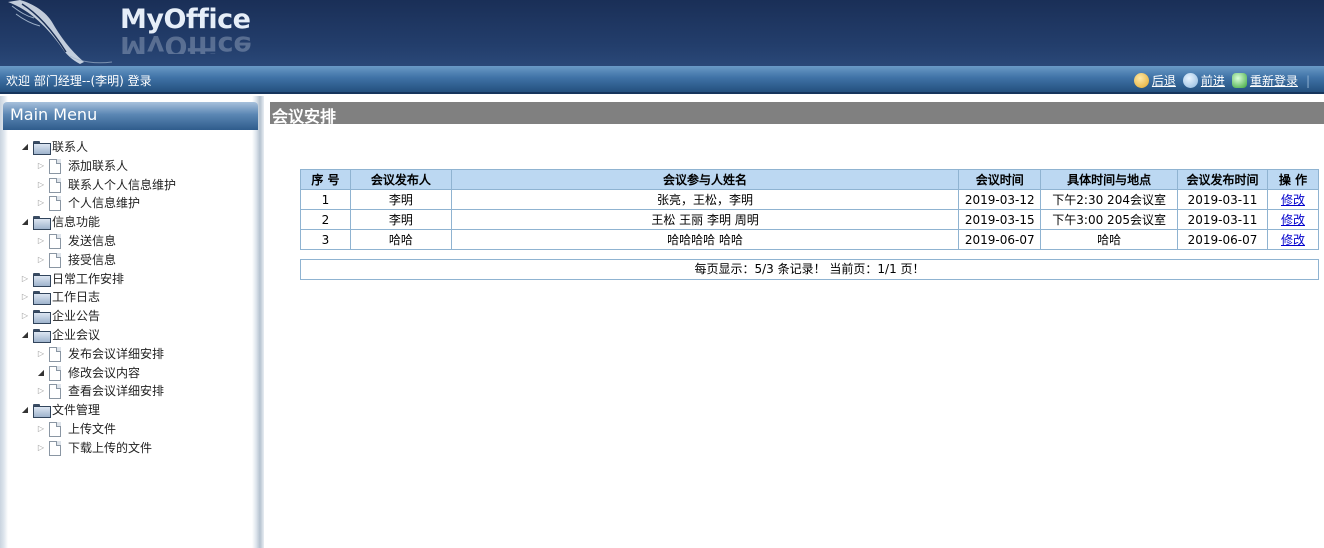 Image resolution: width=1324 pixels, height=548 pixels. What do you see at coordinates (54, 114) in the screenshot?
I see `main-menu-title: Main Menu` at bounding box center [54, 114].